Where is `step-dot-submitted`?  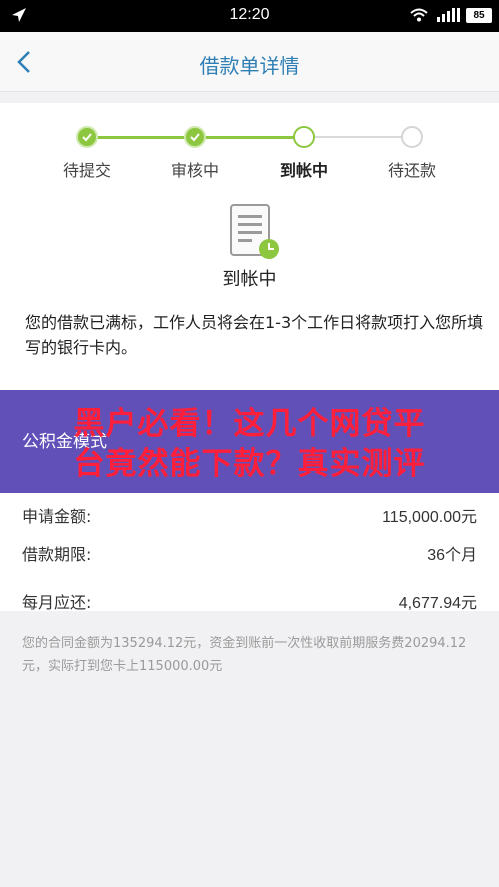
step-dot-submitted is located at coordinates (87, 137).